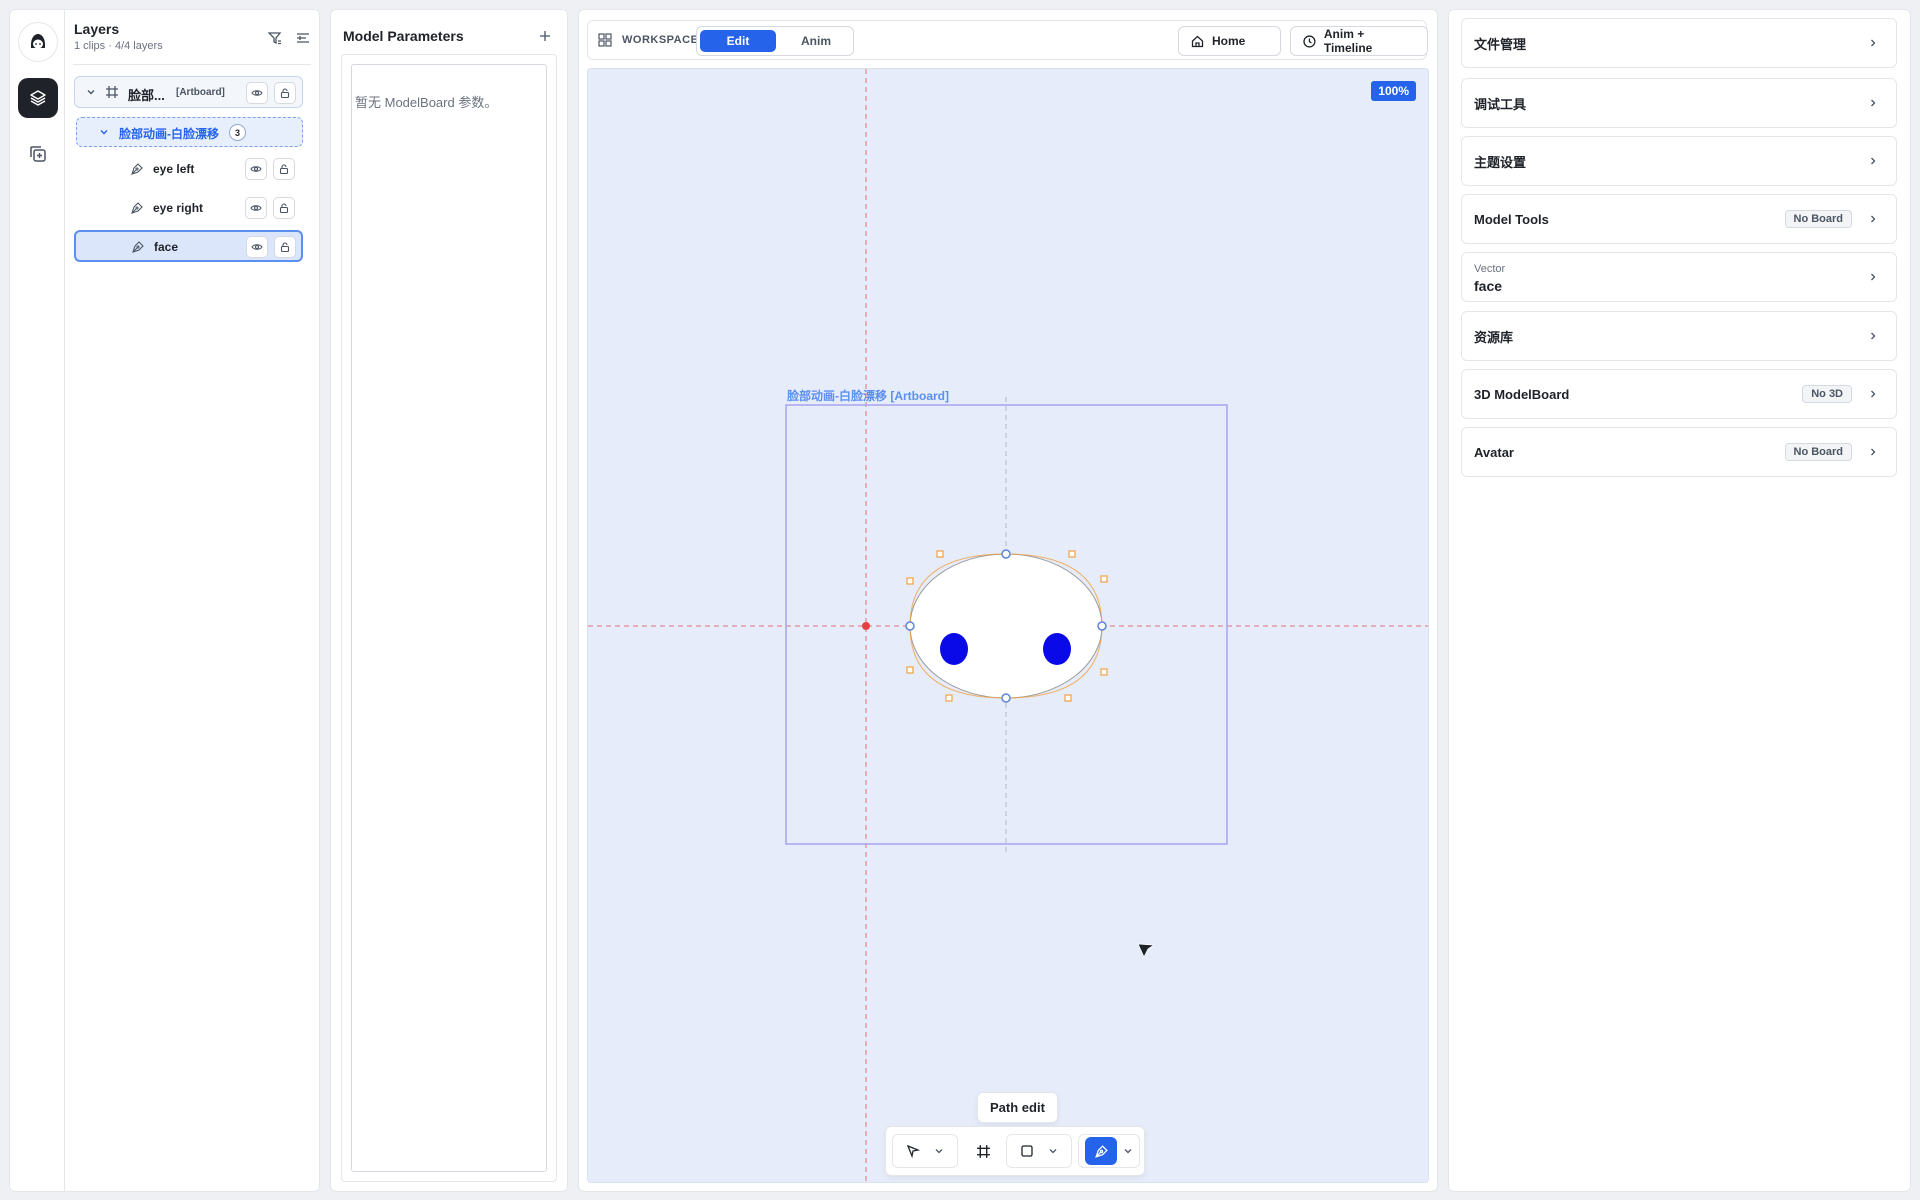 This screenshot has width=1920, height=1200. What do you see at coordinates (1494, 337) in the screenshot?
I see `section-label: 资源库` at bounding box center [1494, 337].